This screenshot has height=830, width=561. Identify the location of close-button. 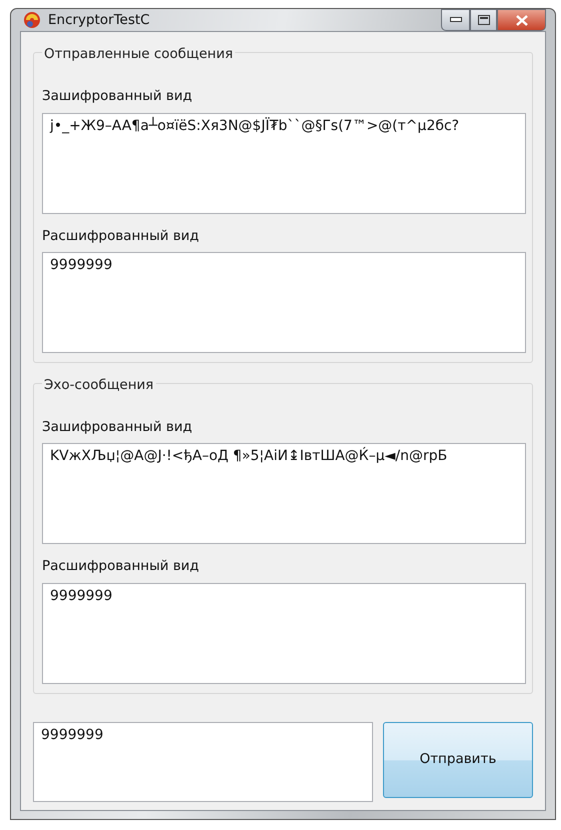
(521, 20).